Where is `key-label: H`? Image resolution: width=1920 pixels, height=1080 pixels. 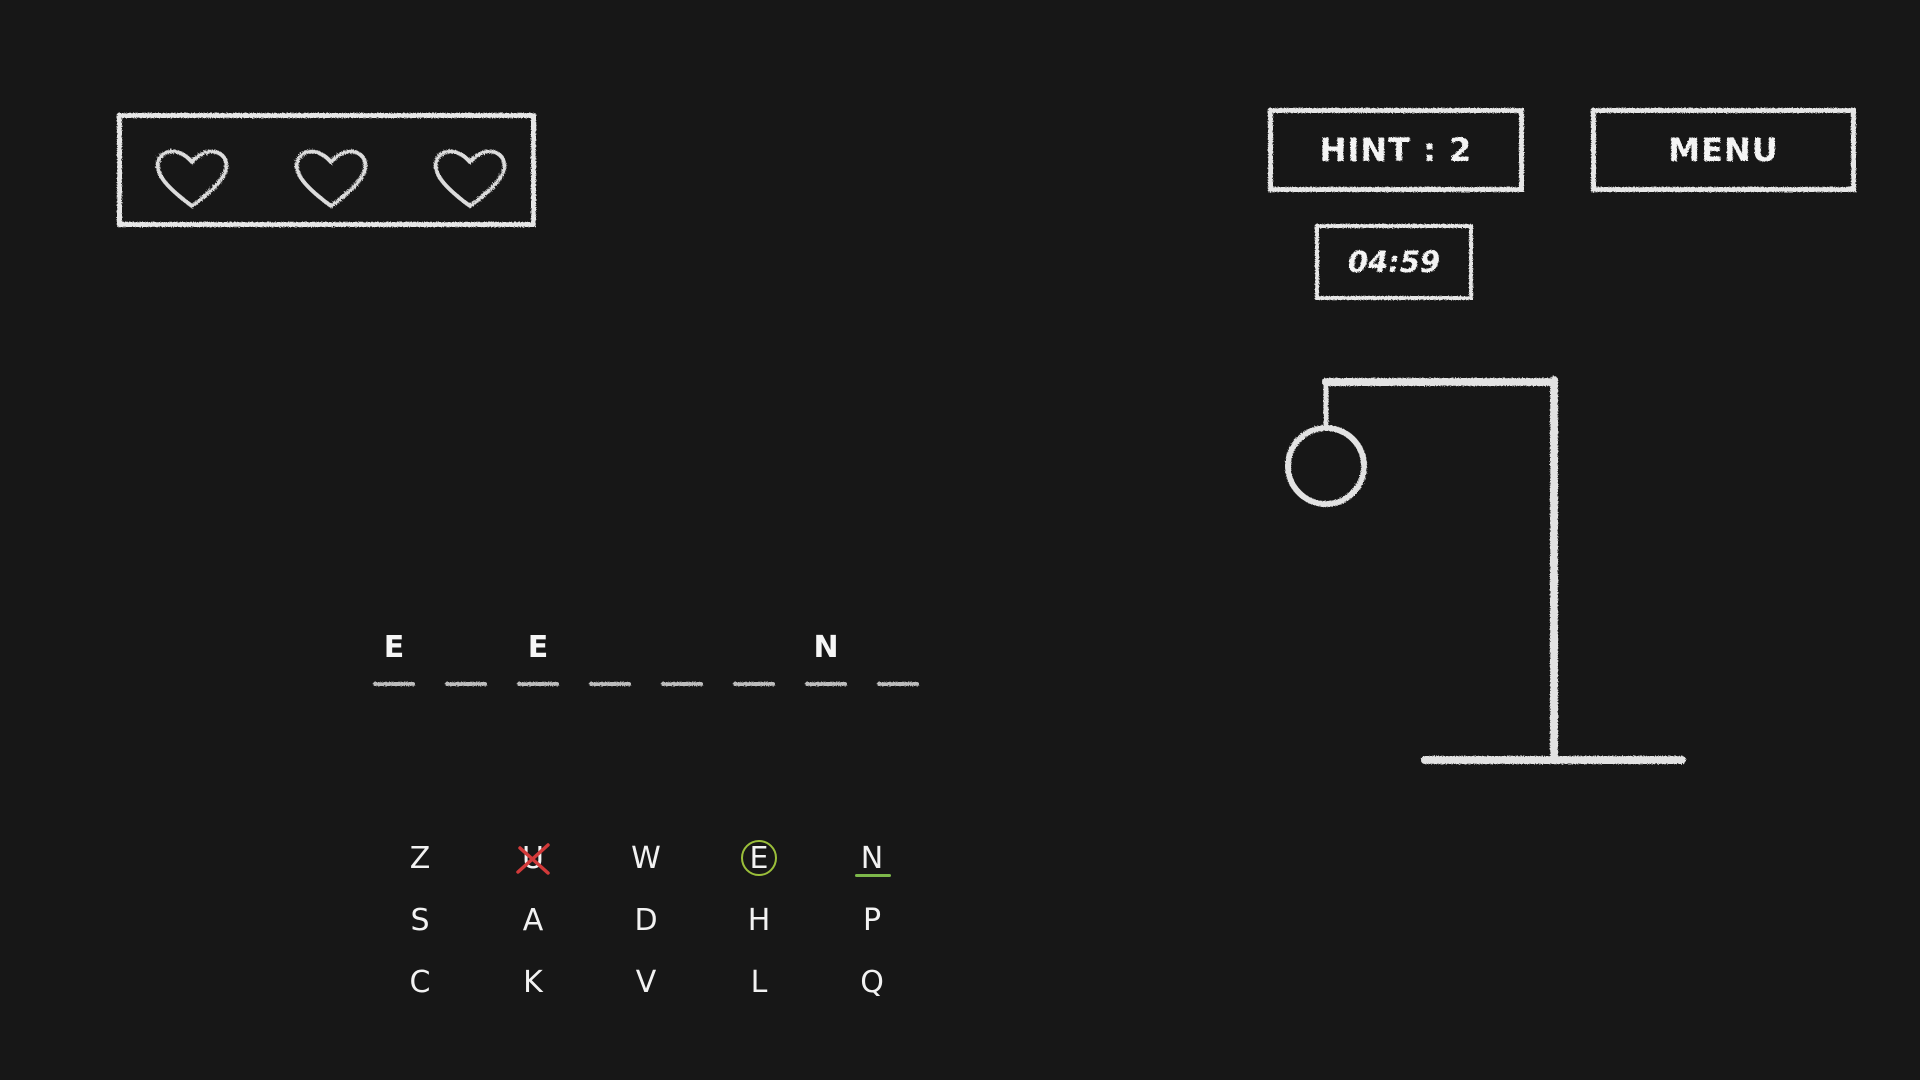
key-label: H is located at coordinates (759, 920).